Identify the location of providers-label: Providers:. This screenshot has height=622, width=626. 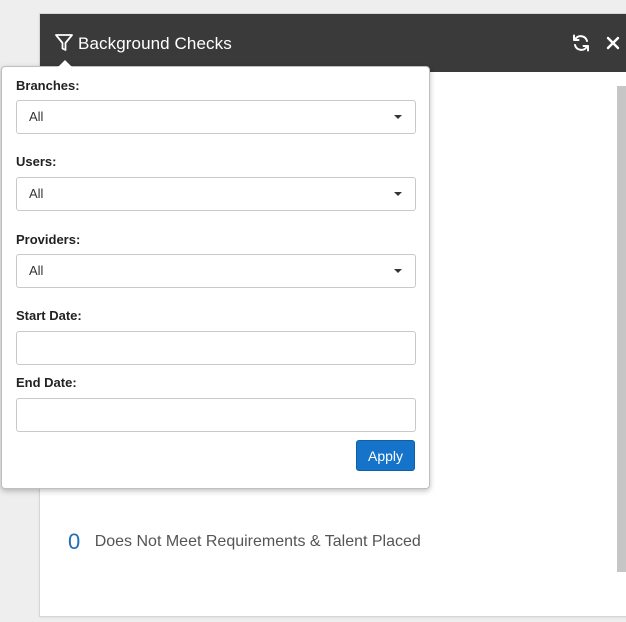
(48, 239).